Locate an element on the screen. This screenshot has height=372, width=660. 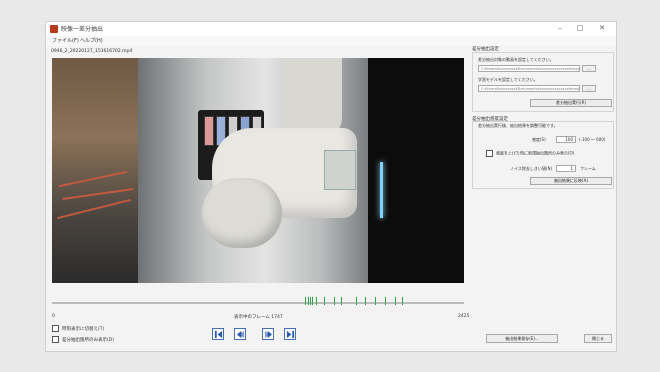
menu-file: ファイル(F) is located at coordinates (65, 40).